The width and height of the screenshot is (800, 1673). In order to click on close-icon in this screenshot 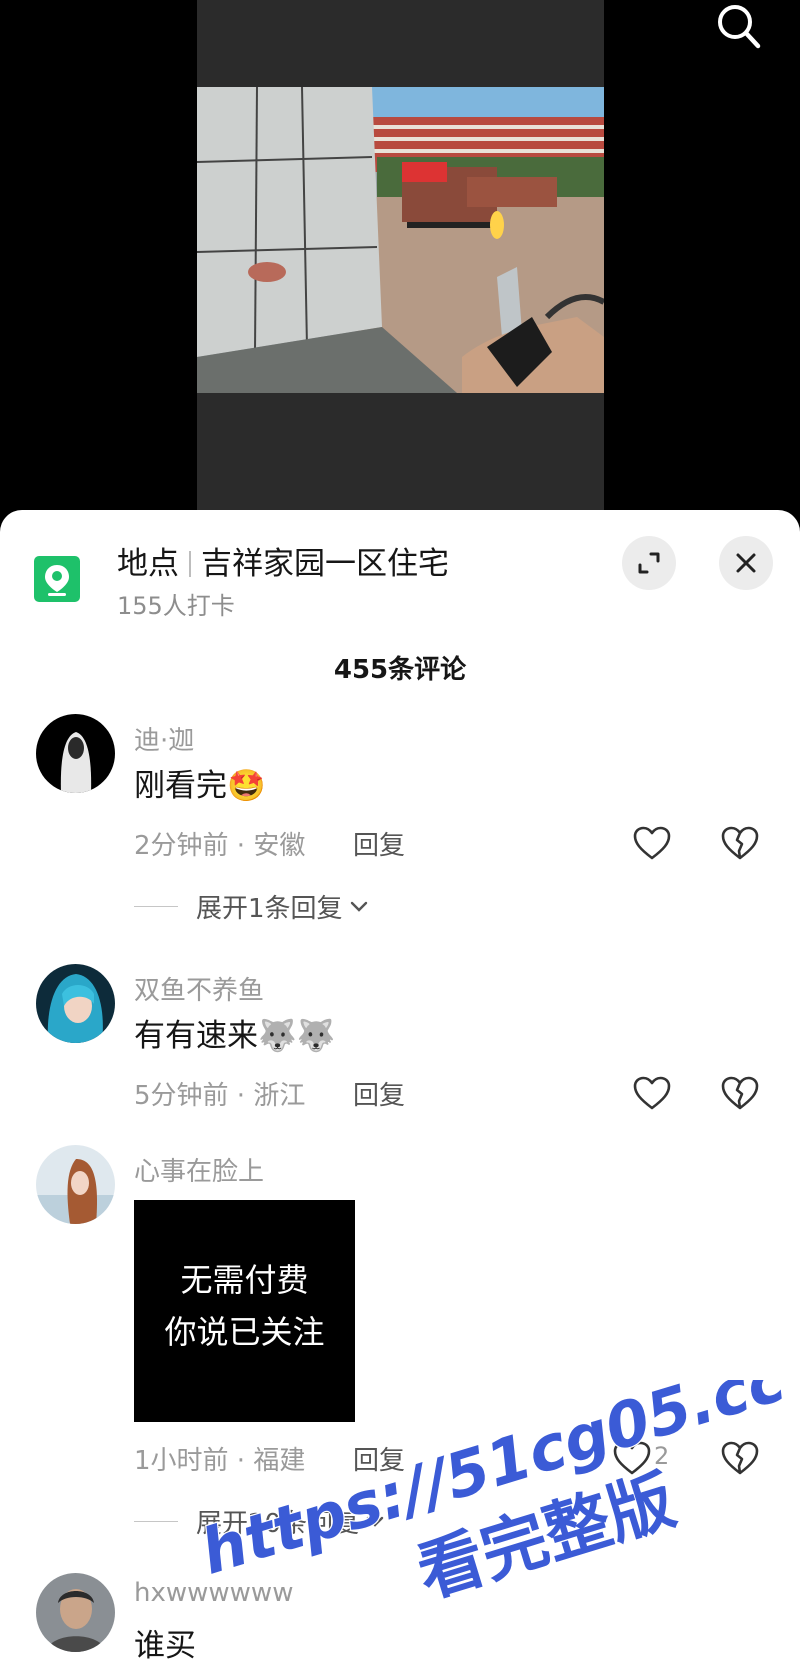, I will do `click(746, 563)`.